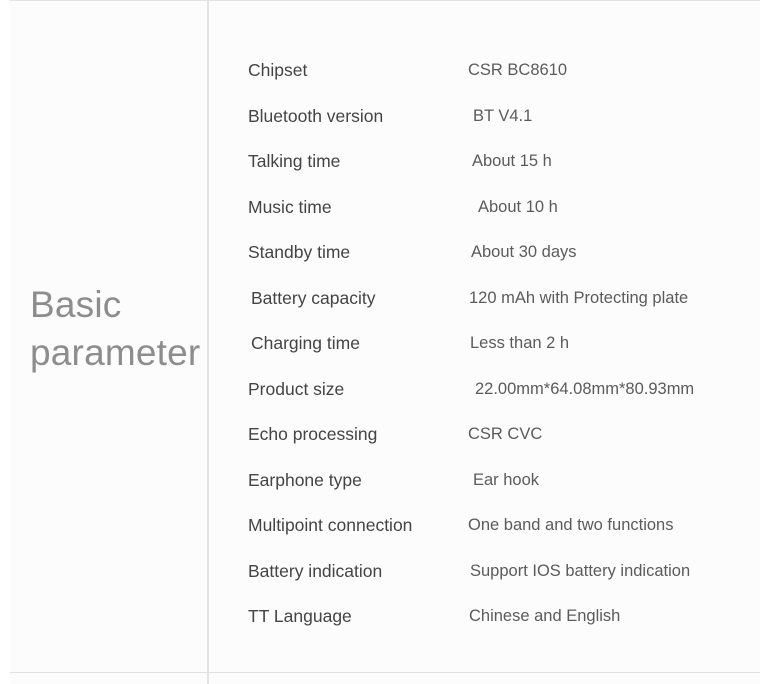 This screenshot has width=760, height=684. Describe the element at coordinates (524, 252) in the screenshot. I see `spec-value: About 30 days` at that location.